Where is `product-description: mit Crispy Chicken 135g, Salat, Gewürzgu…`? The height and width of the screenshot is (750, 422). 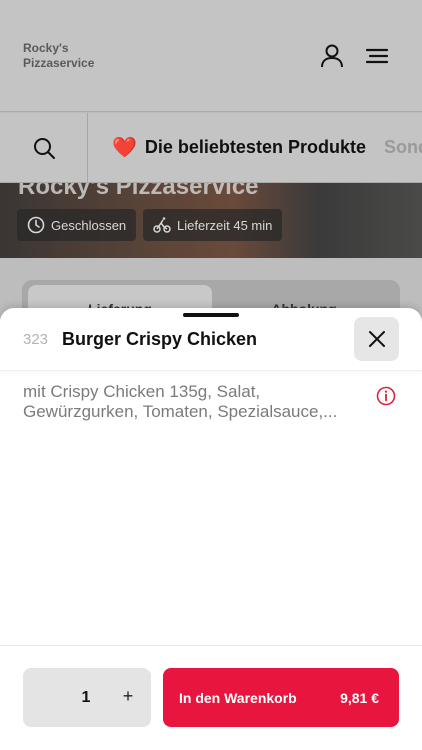 product-description: mit Crispy Chicken 135g, Salat, Gewürzgu… is located at coordinates (195, 402).